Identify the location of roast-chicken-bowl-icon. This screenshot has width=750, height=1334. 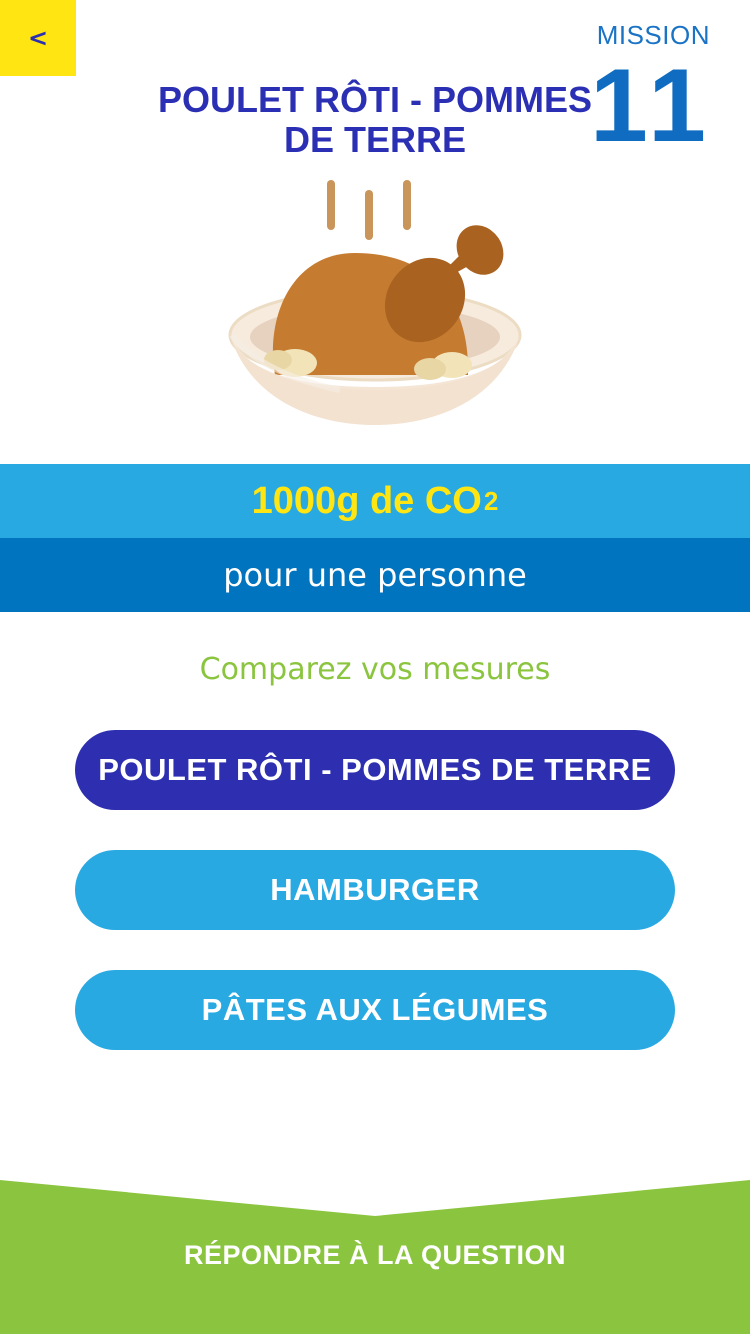
(375, 305).